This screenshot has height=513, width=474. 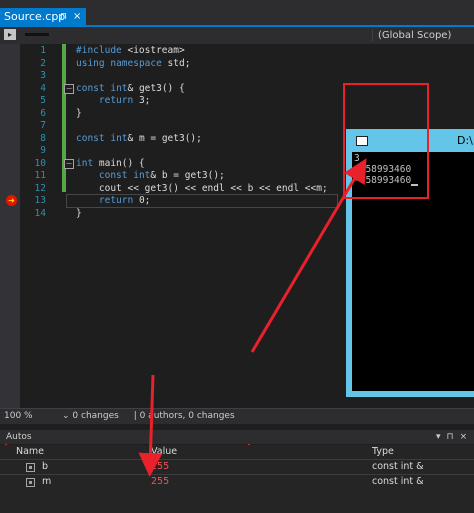 What do you see at coordinates (19, 437) in the screenshot?
I see `autos-title: Autos` at bounding box center [19, 437].